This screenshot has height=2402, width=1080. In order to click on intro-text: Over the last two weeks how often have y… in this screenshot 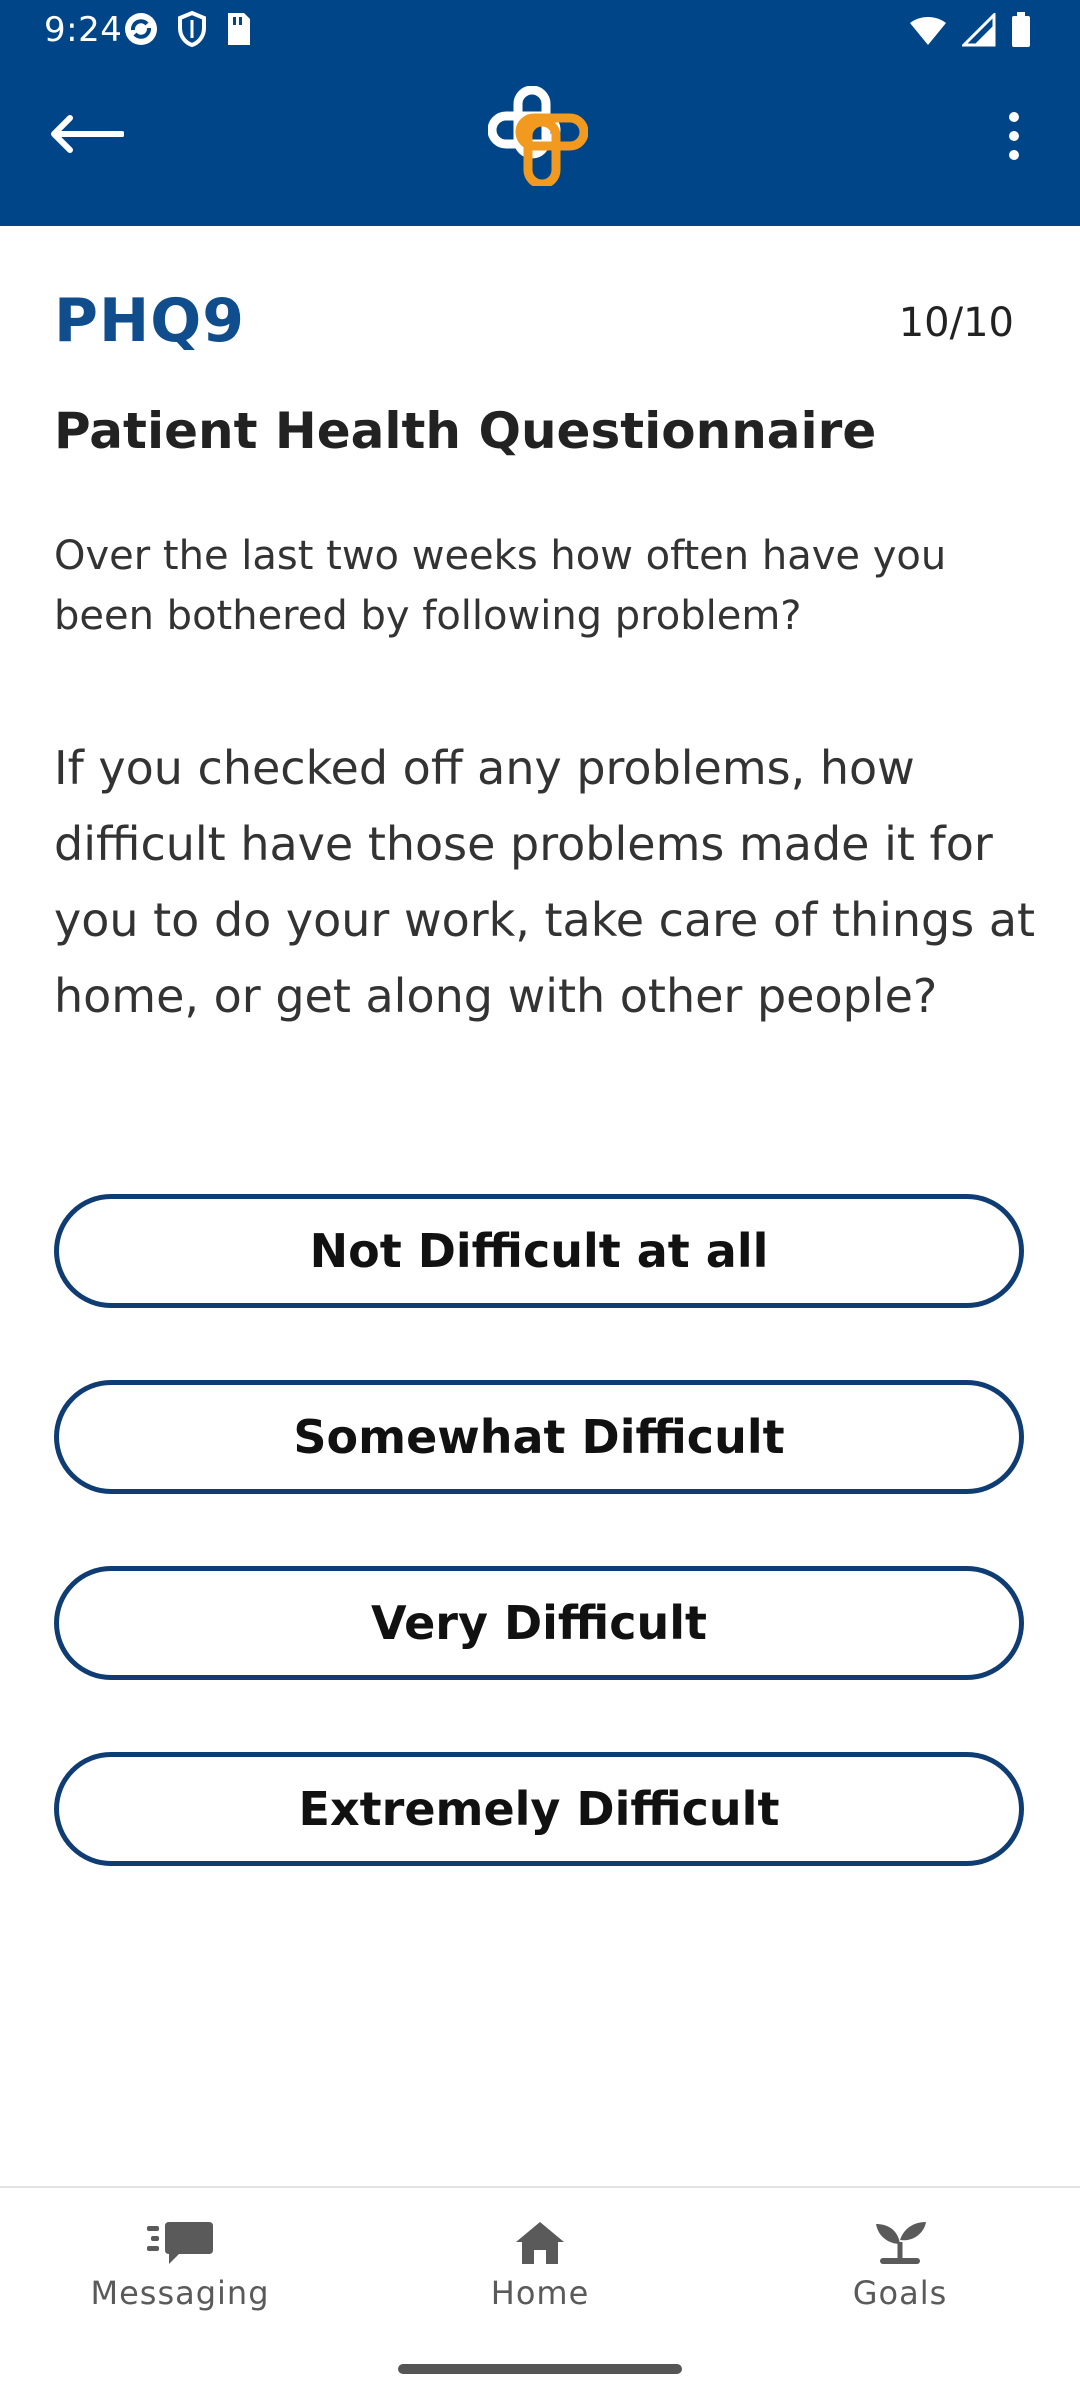, I will do `click(500, 586)`.